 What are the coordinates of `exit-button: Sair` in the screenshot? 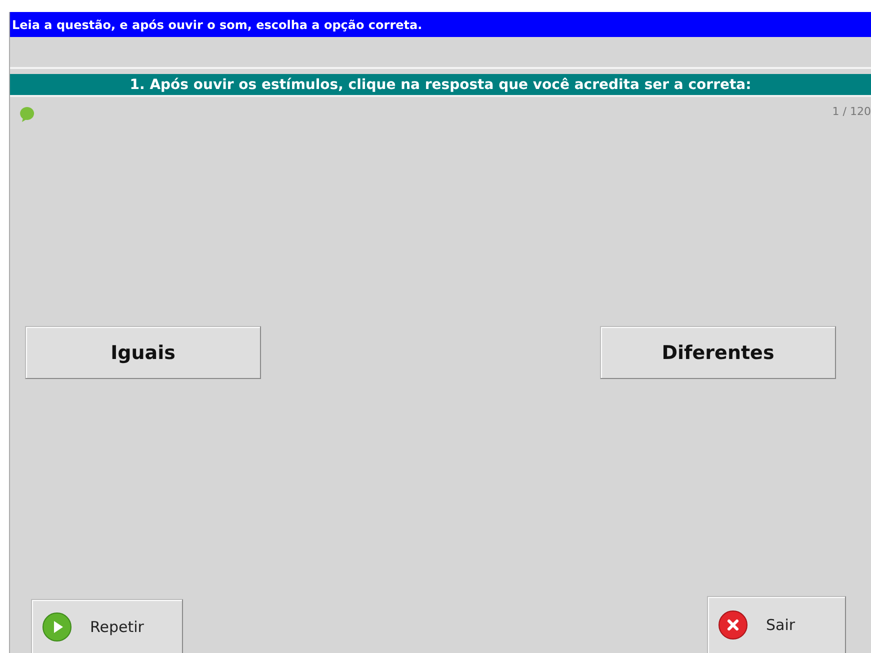 It's located at (776, 624).